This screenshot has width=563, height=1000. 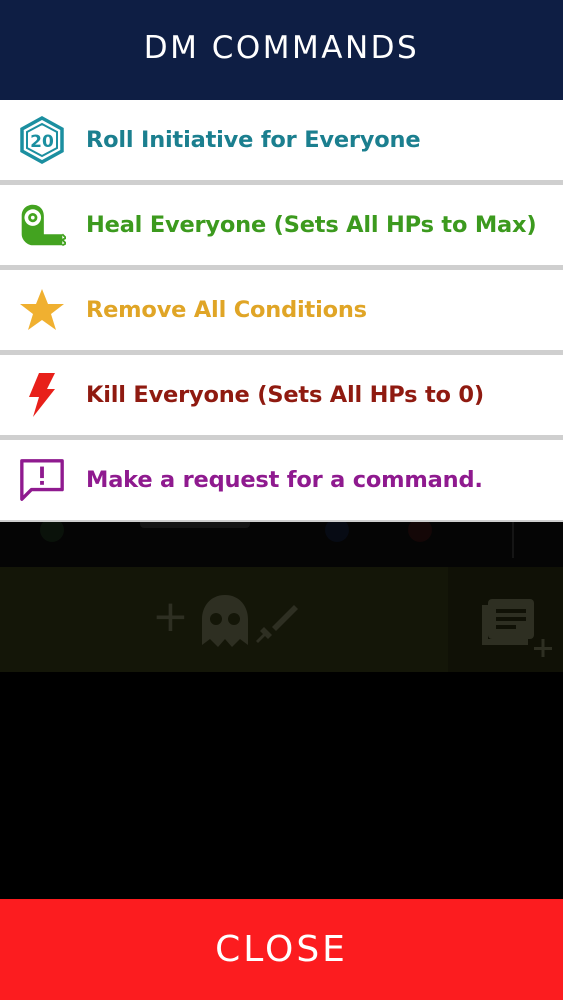 What do you see at coordinates (42, 480) in the screenshot?
I see `feedback-message-icon` at bounding box center [42, 480].